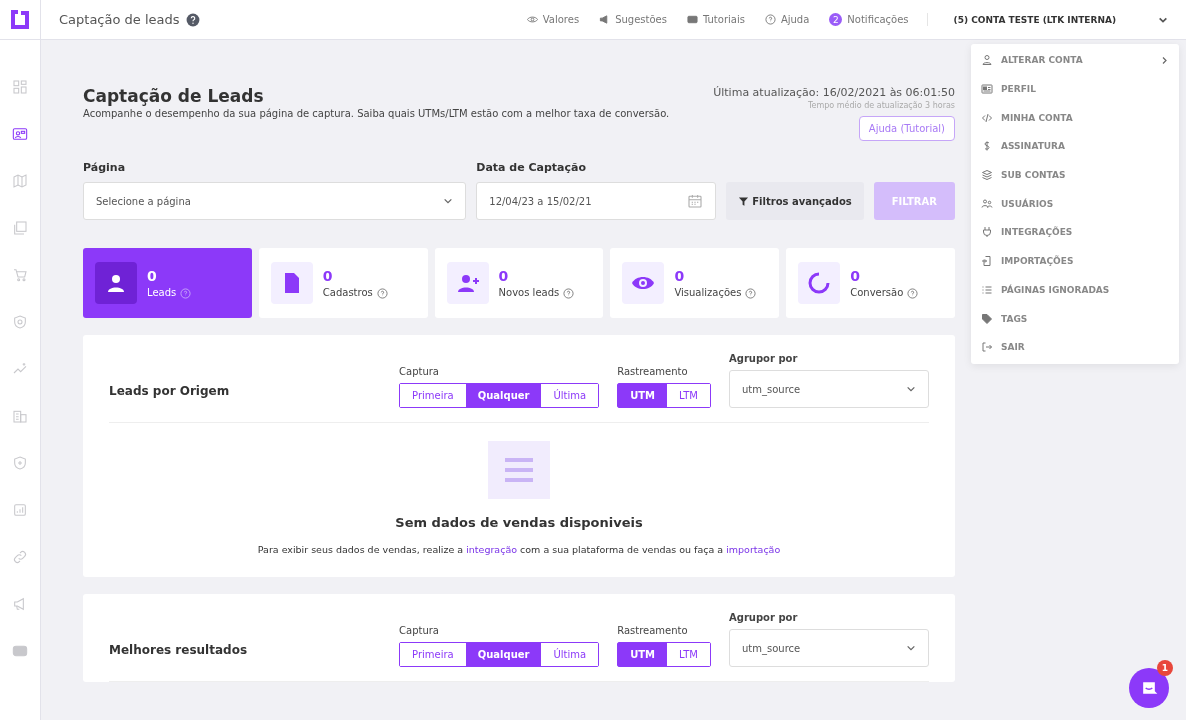  Describe the element at coordinates (1034, 19) in the screenshot. I see `account-name: (5) CONTA TESTE (LTK INTERNA)` at that location.